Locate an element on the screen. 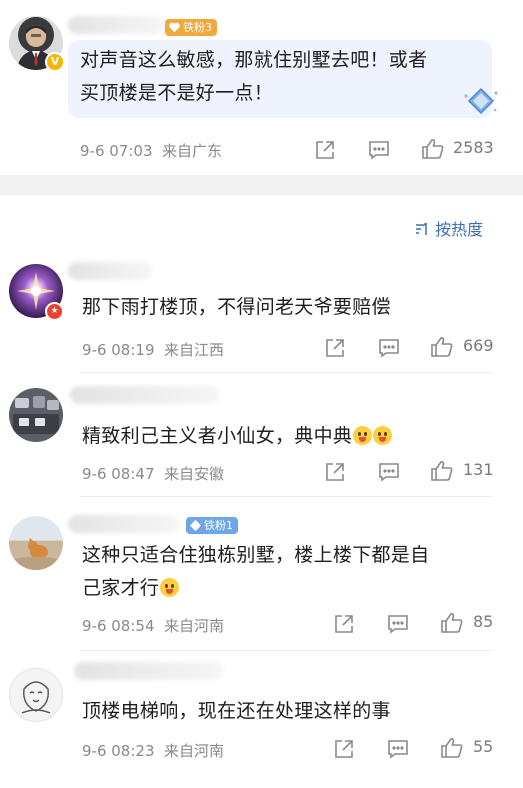  fan-badge: 铁粉3 is located at coordinates (191, 27).